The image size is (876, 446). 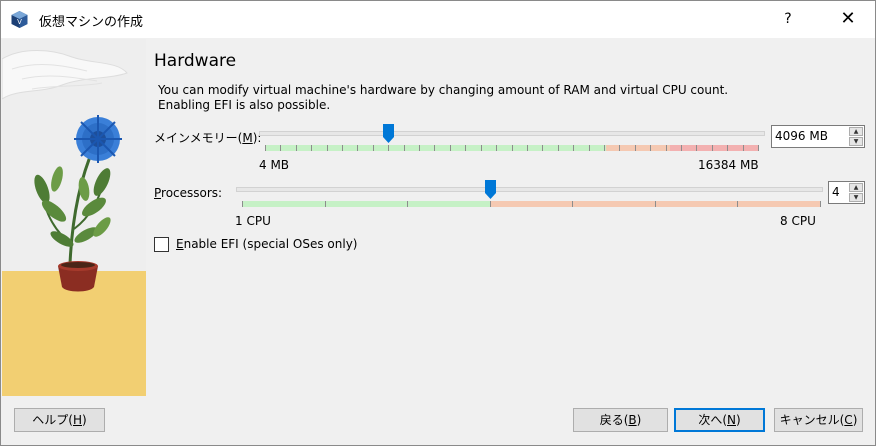 I want to click on svg-text: V, so click(x=19, y=22).